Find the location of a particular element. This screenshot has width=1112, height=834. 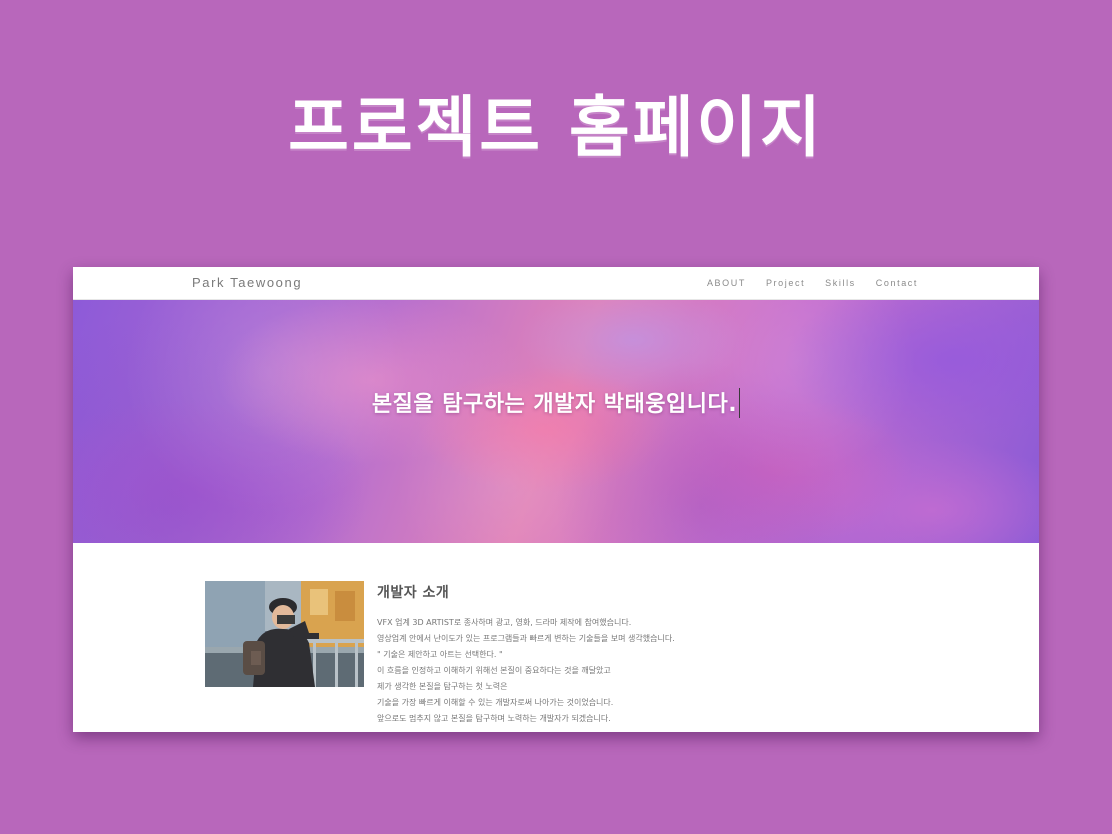

typing-cursor is located at coordinates (740, 403).